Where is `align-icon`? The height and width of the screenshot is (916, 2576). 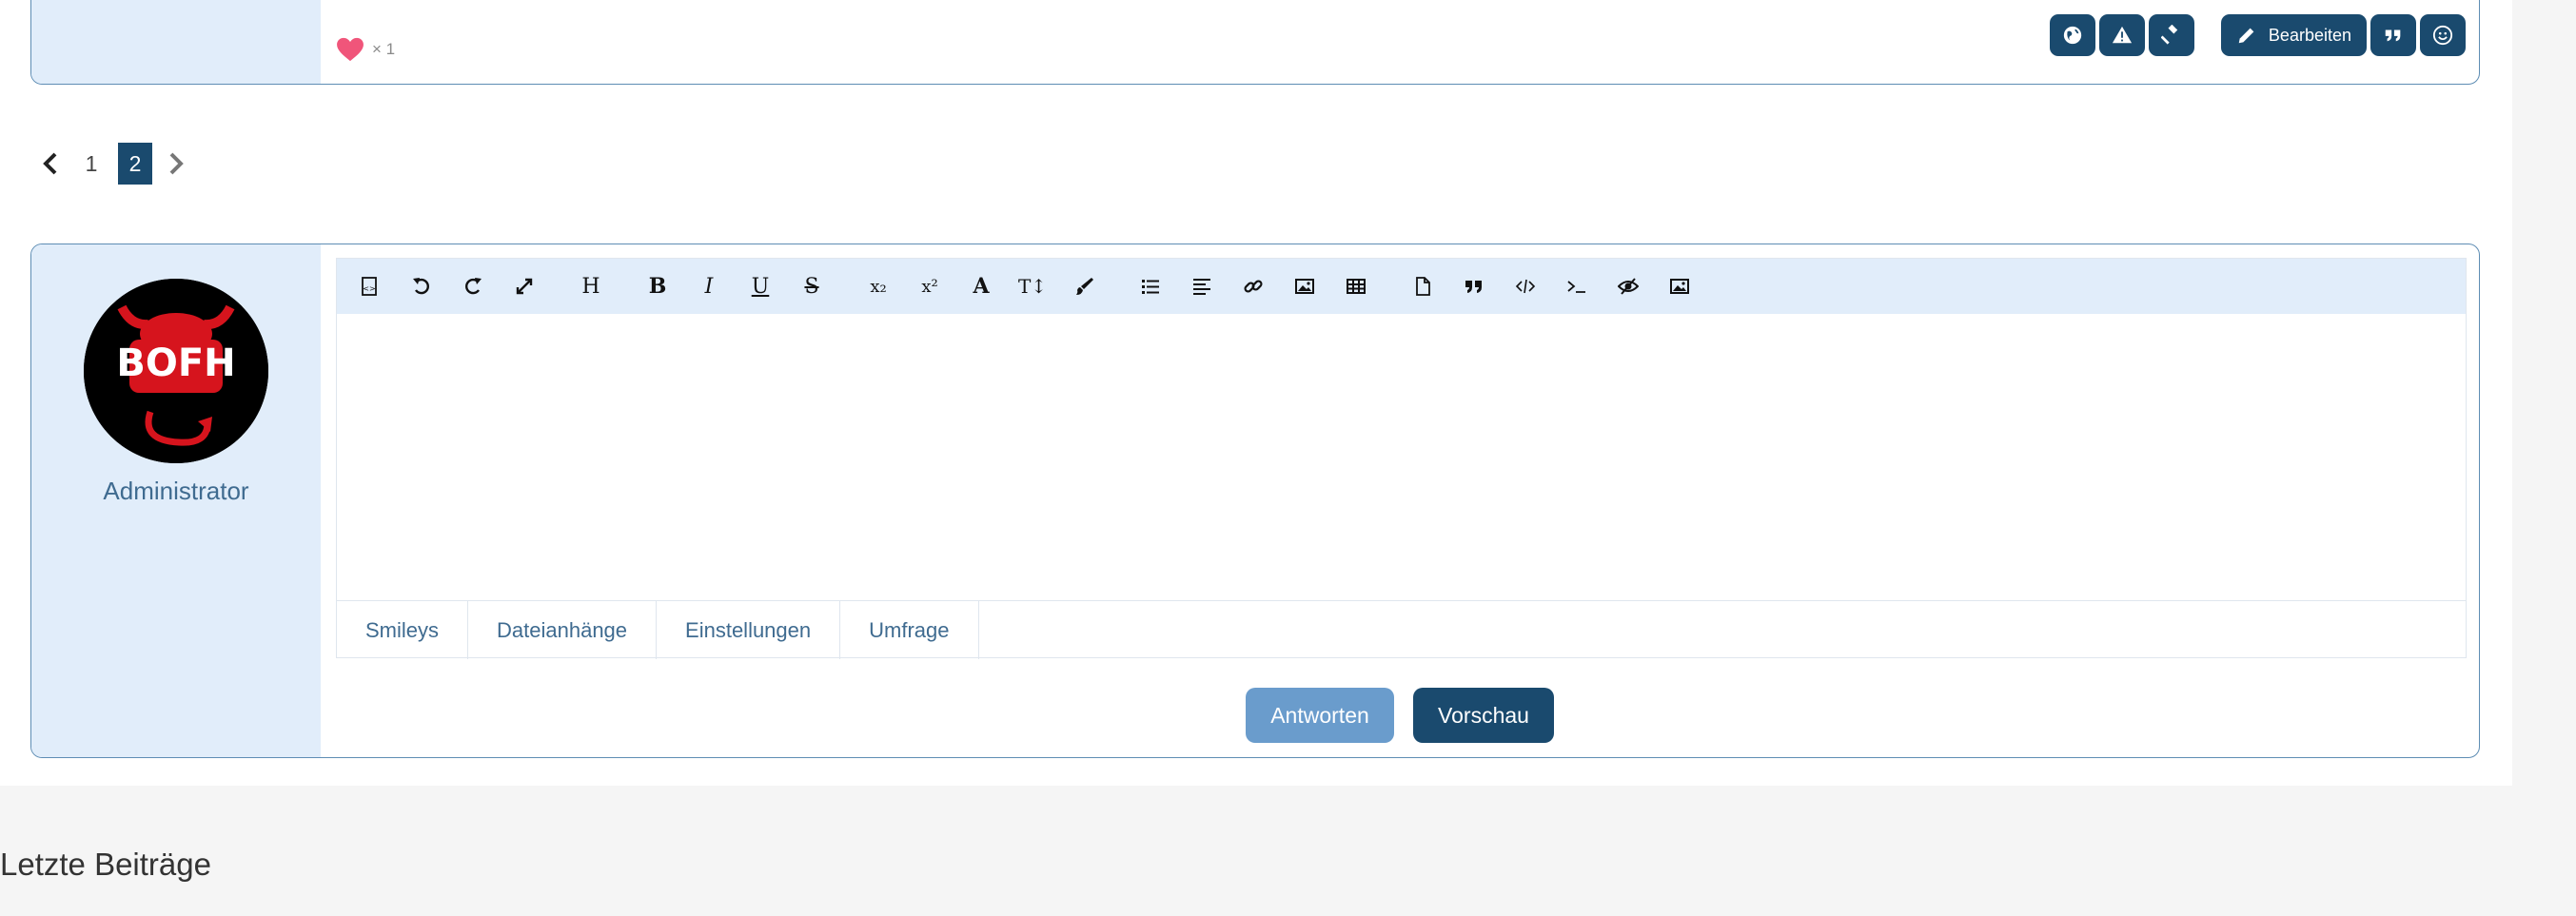
align-icon is located at coordinates (1202, 286).